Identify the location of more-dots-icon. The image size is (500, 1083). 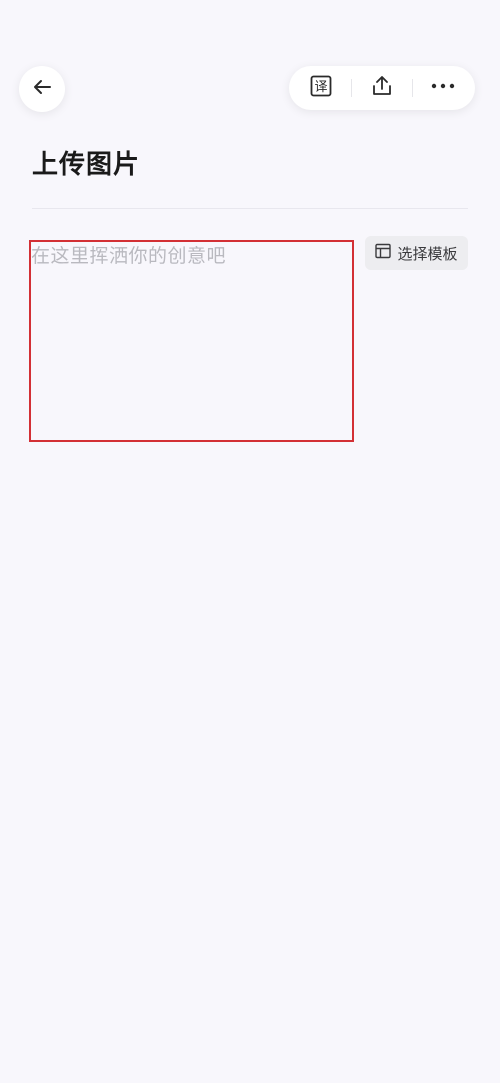
(443, 88).